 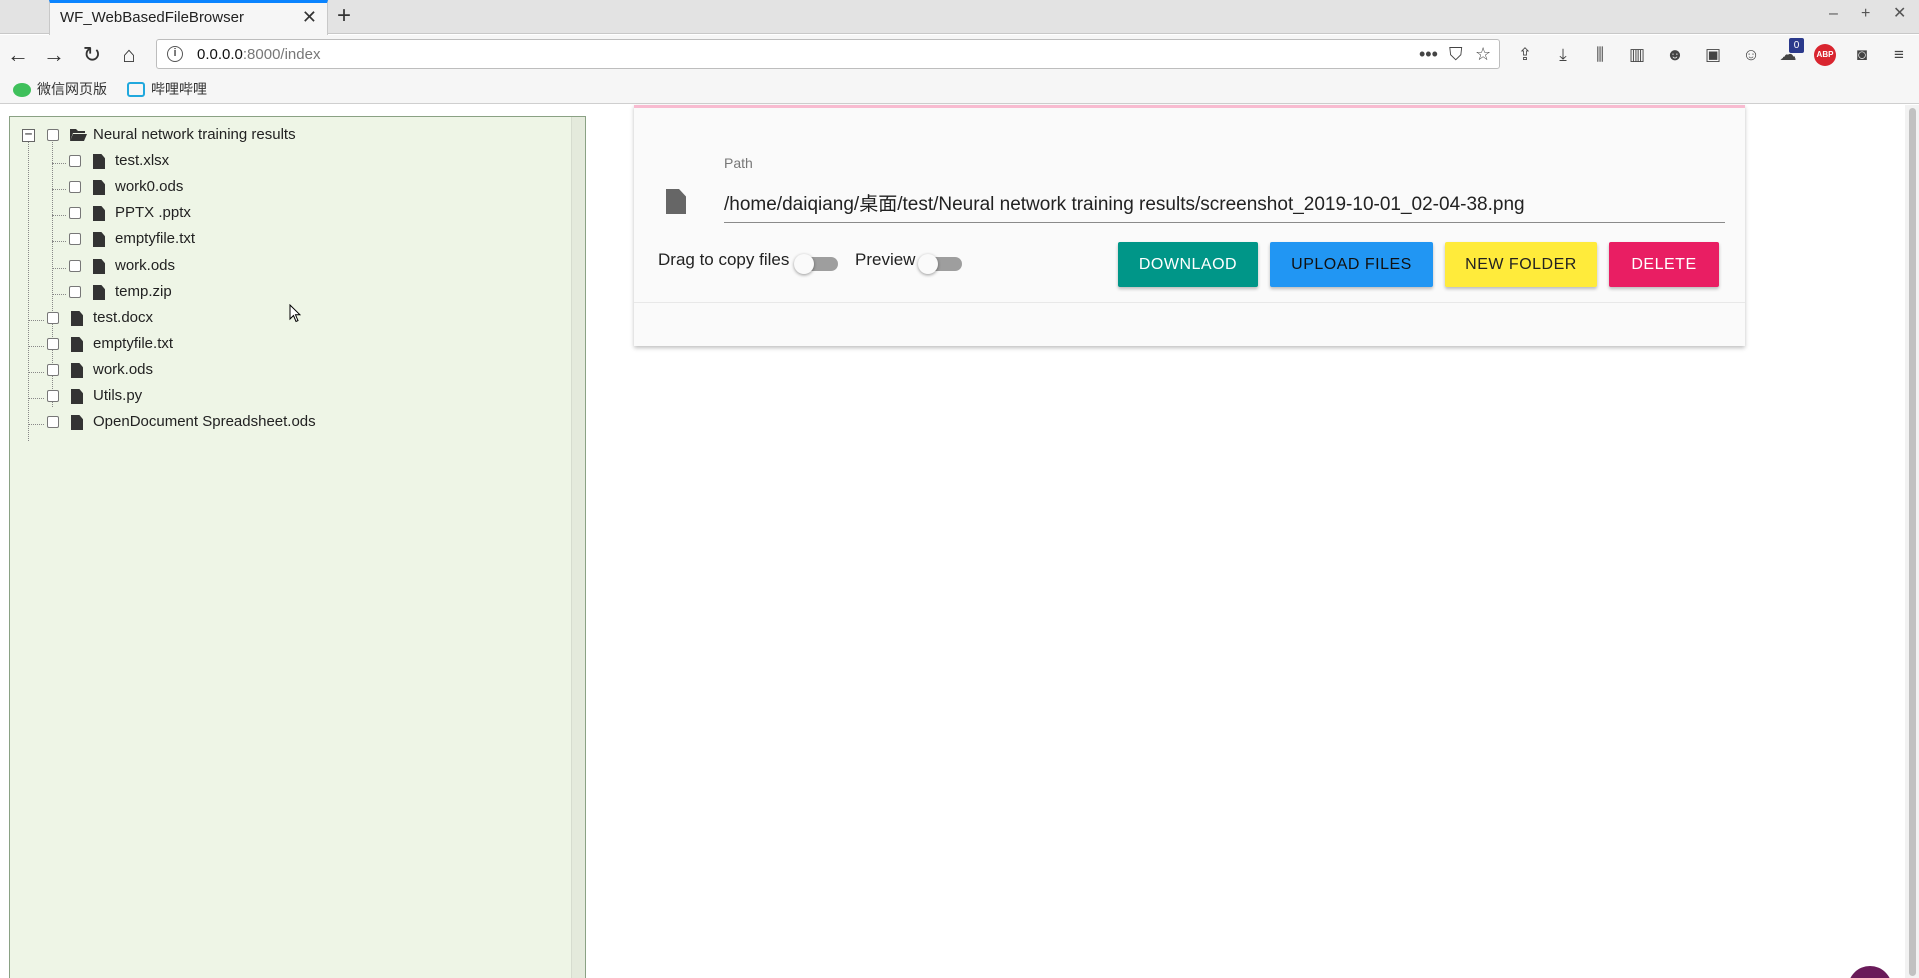 I want to click on maximize-icon: +, so click(x=1865, y=14).